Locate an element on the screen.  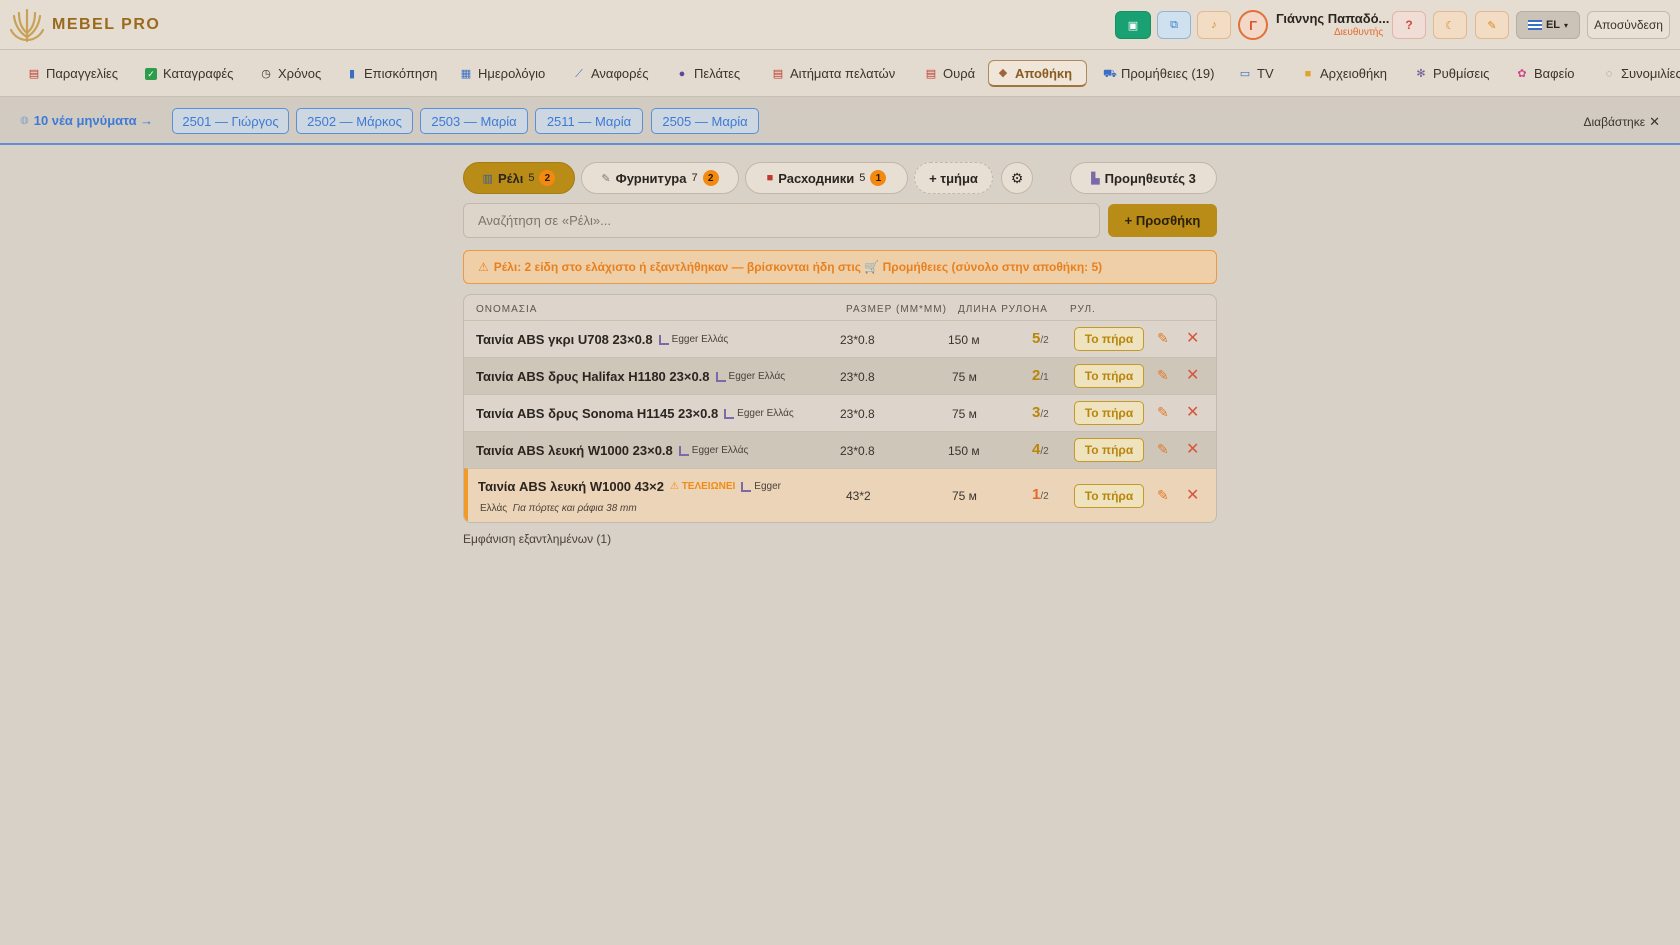
gear-icon: ✻ is located at coordinates (1421, 73).